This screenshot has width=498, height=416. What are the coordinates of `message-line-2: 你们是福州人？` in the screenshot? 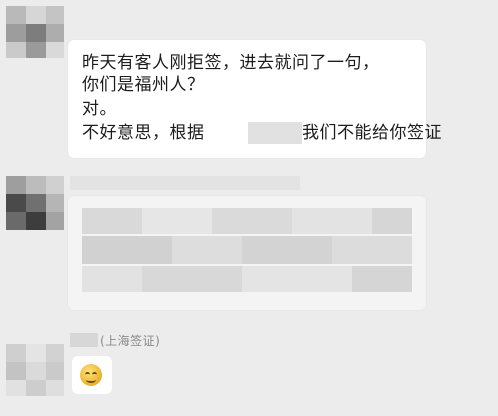 It's located at (143, 85).